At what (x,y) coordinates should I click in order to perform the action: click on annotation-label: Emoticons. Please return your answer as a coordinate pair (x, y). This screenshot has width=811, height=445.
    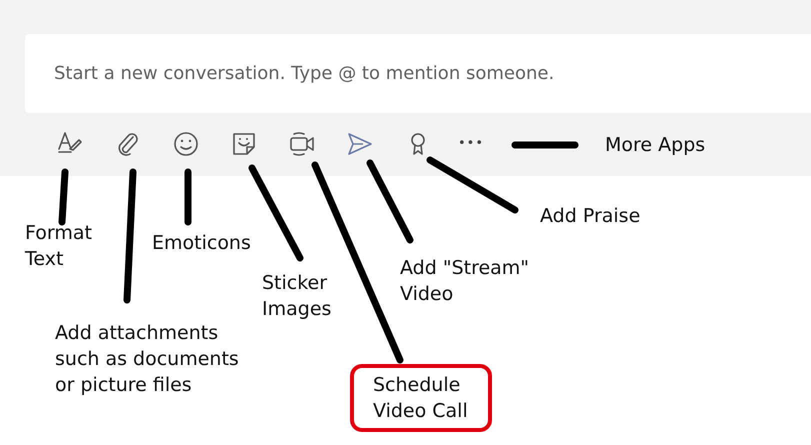
    Looking at the image, I should click on (201, 243).